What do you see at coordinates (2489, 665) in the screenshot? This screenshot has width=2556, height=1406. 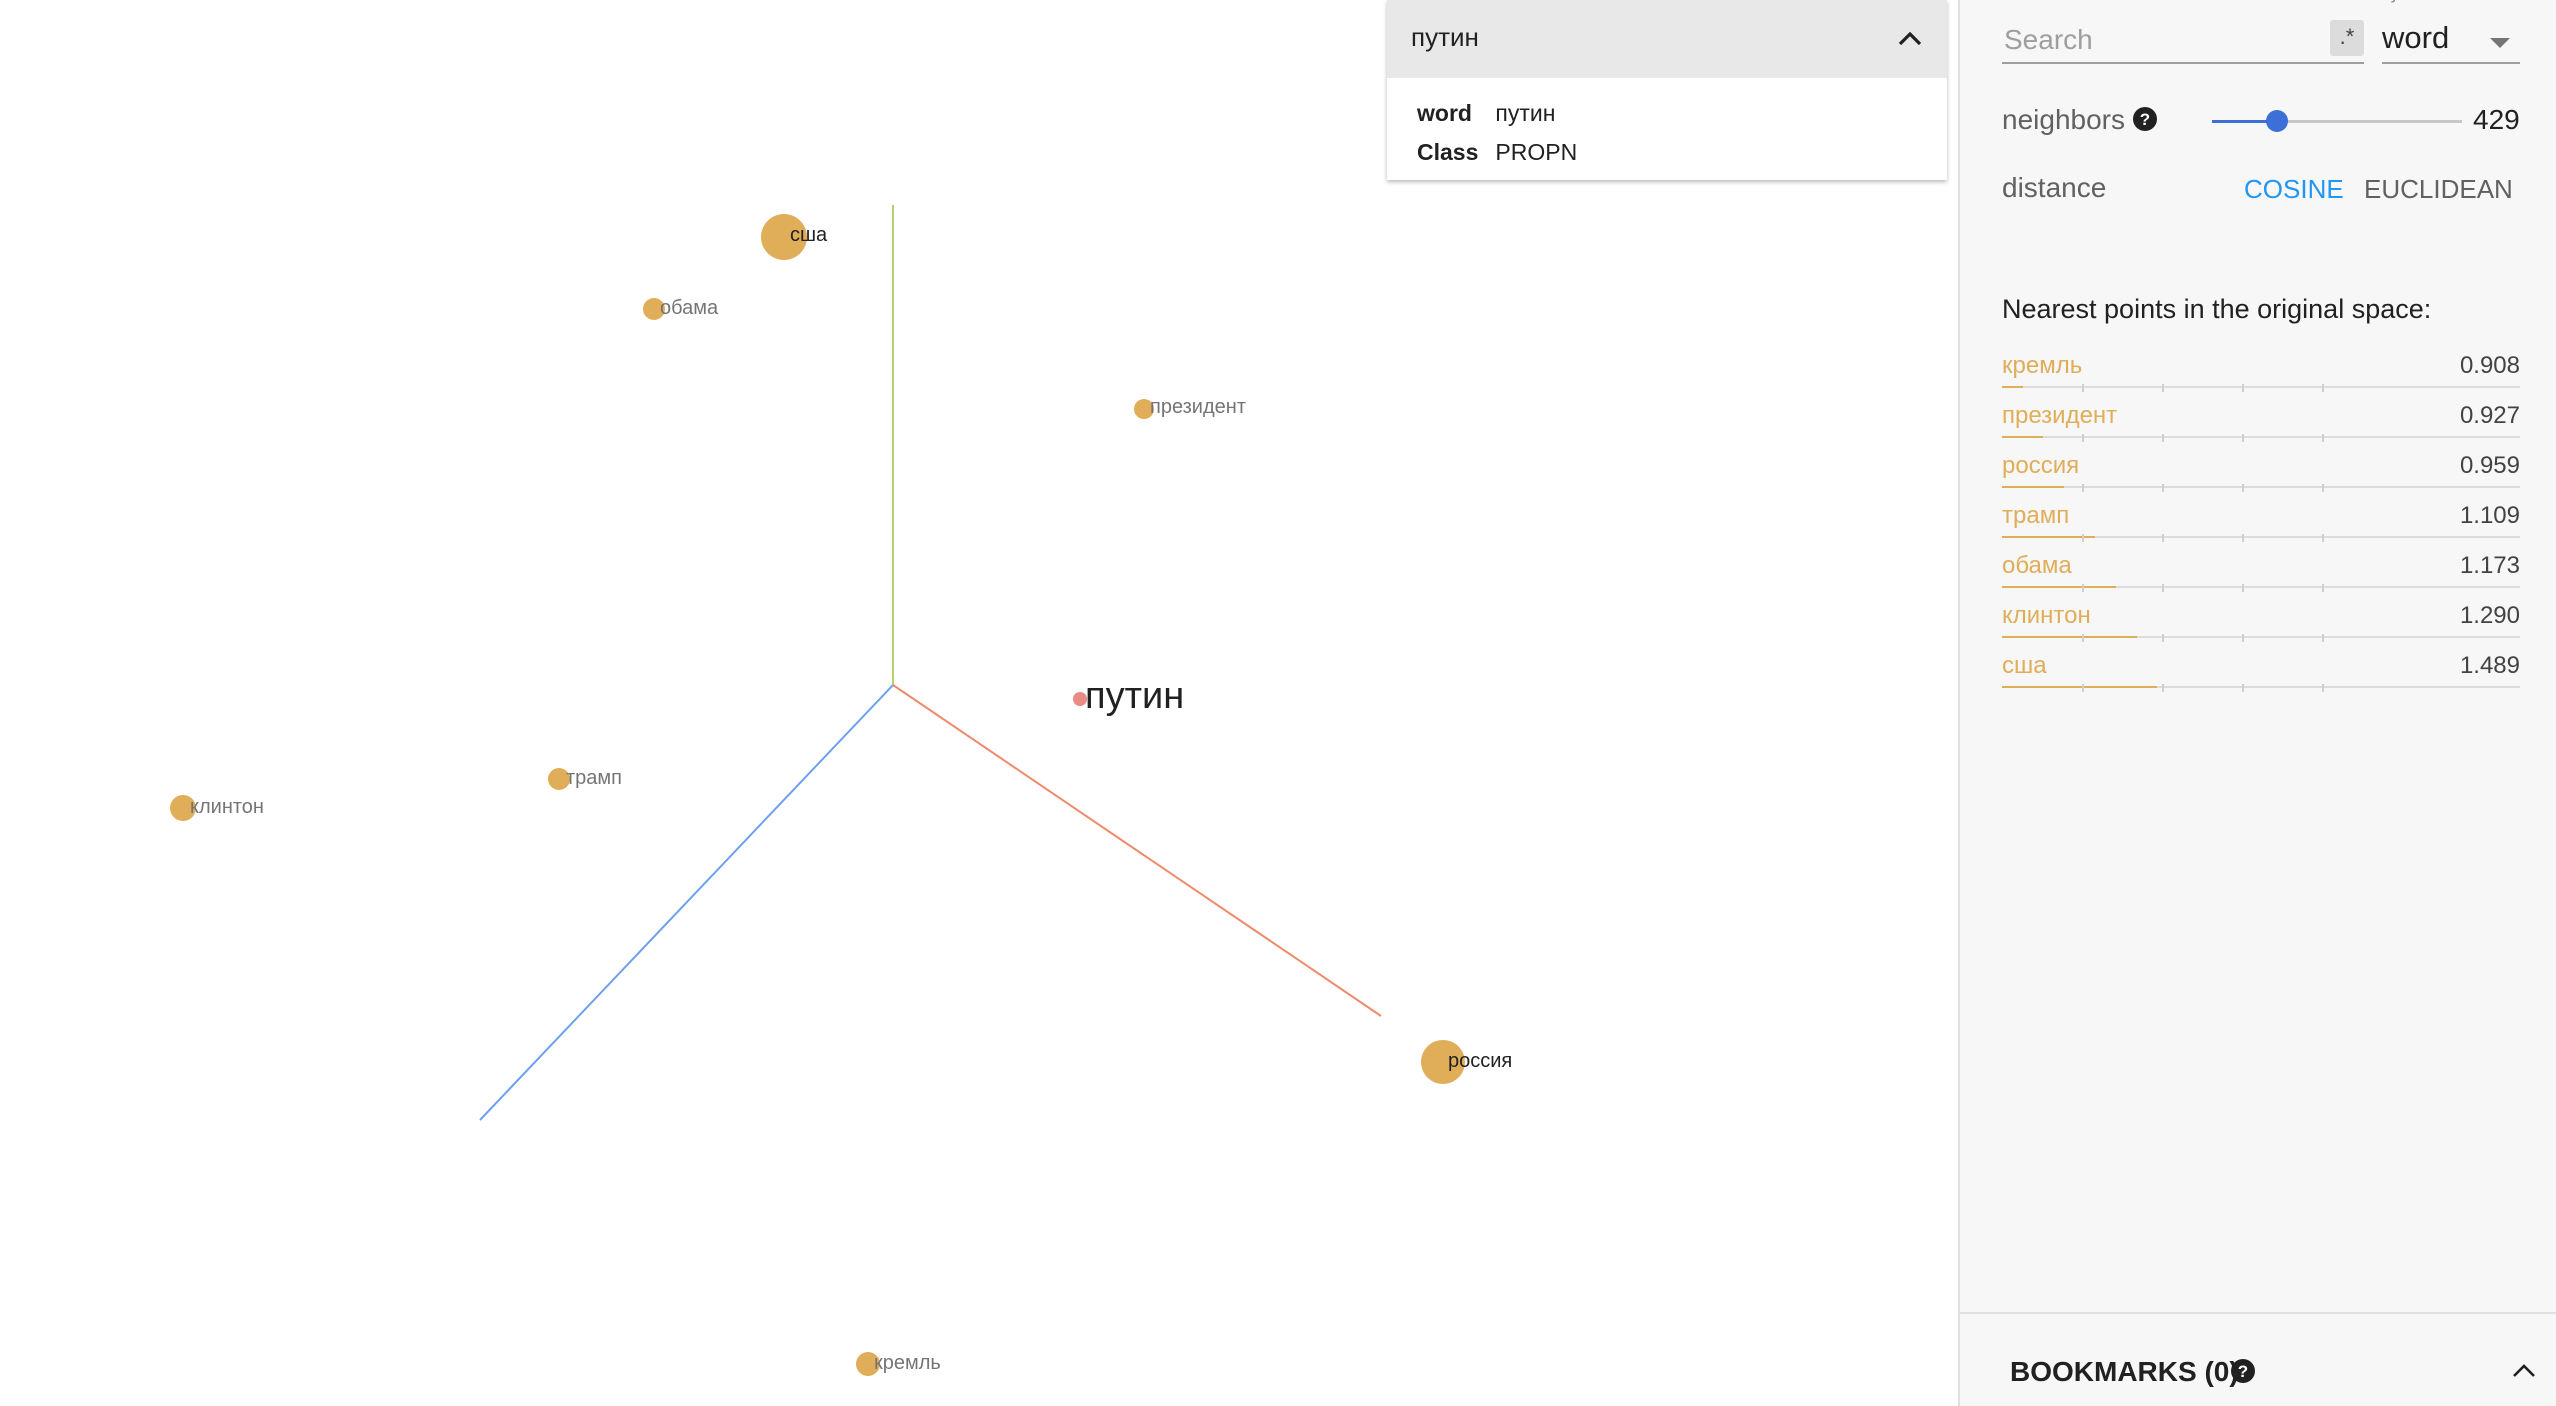 I see `nearest-point-distance: 1.489` at bounding box center [2489, 665].